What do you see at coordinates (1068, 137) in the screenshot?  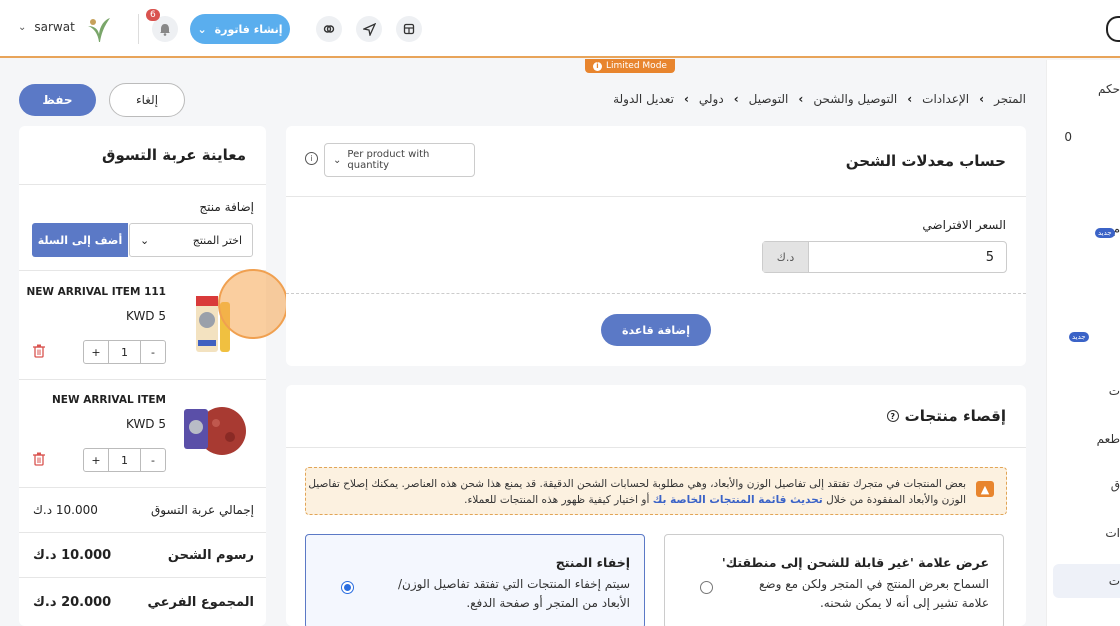 I see `sidebar-count: 0` at bounding box center [1068, 137].